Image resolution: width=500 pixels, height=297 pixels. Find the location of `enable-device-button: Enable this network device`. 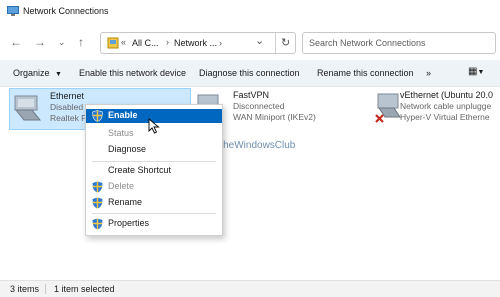

enable-device-button: Enable this network device is located at coordinates (132, 73).